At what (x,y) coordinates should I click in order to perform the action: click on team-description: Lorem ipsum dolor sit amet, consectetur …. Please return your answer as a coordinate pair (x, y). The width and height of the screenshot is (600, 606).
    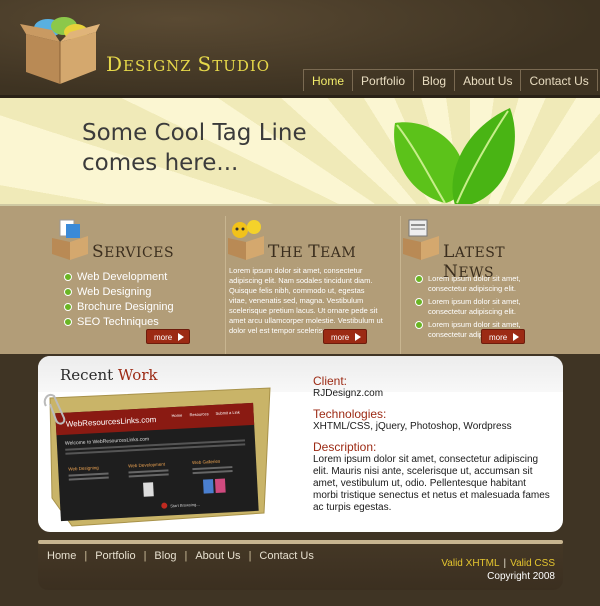
    Looking at the image, I should click on (306, 300).